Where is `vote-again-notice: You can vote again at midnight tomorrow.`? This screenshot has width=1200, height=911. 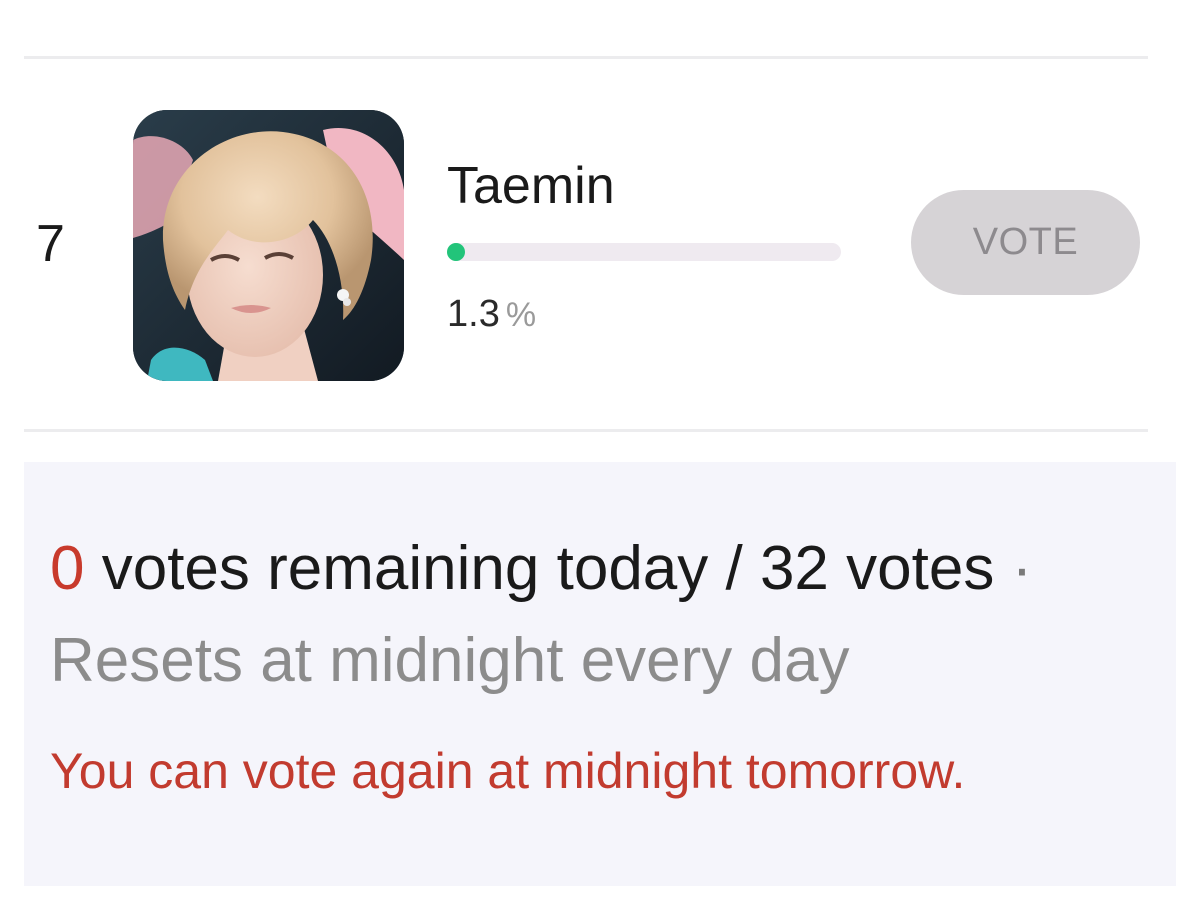
vote-again-notice: You can vote again at midnight tomorrow. is located at coordinates (508, 771).